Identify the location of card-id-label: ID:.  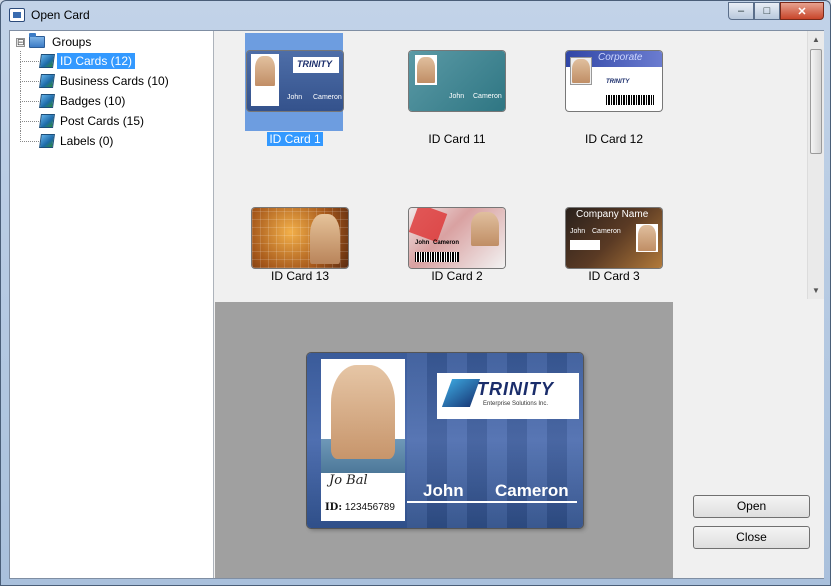
(334, 507).